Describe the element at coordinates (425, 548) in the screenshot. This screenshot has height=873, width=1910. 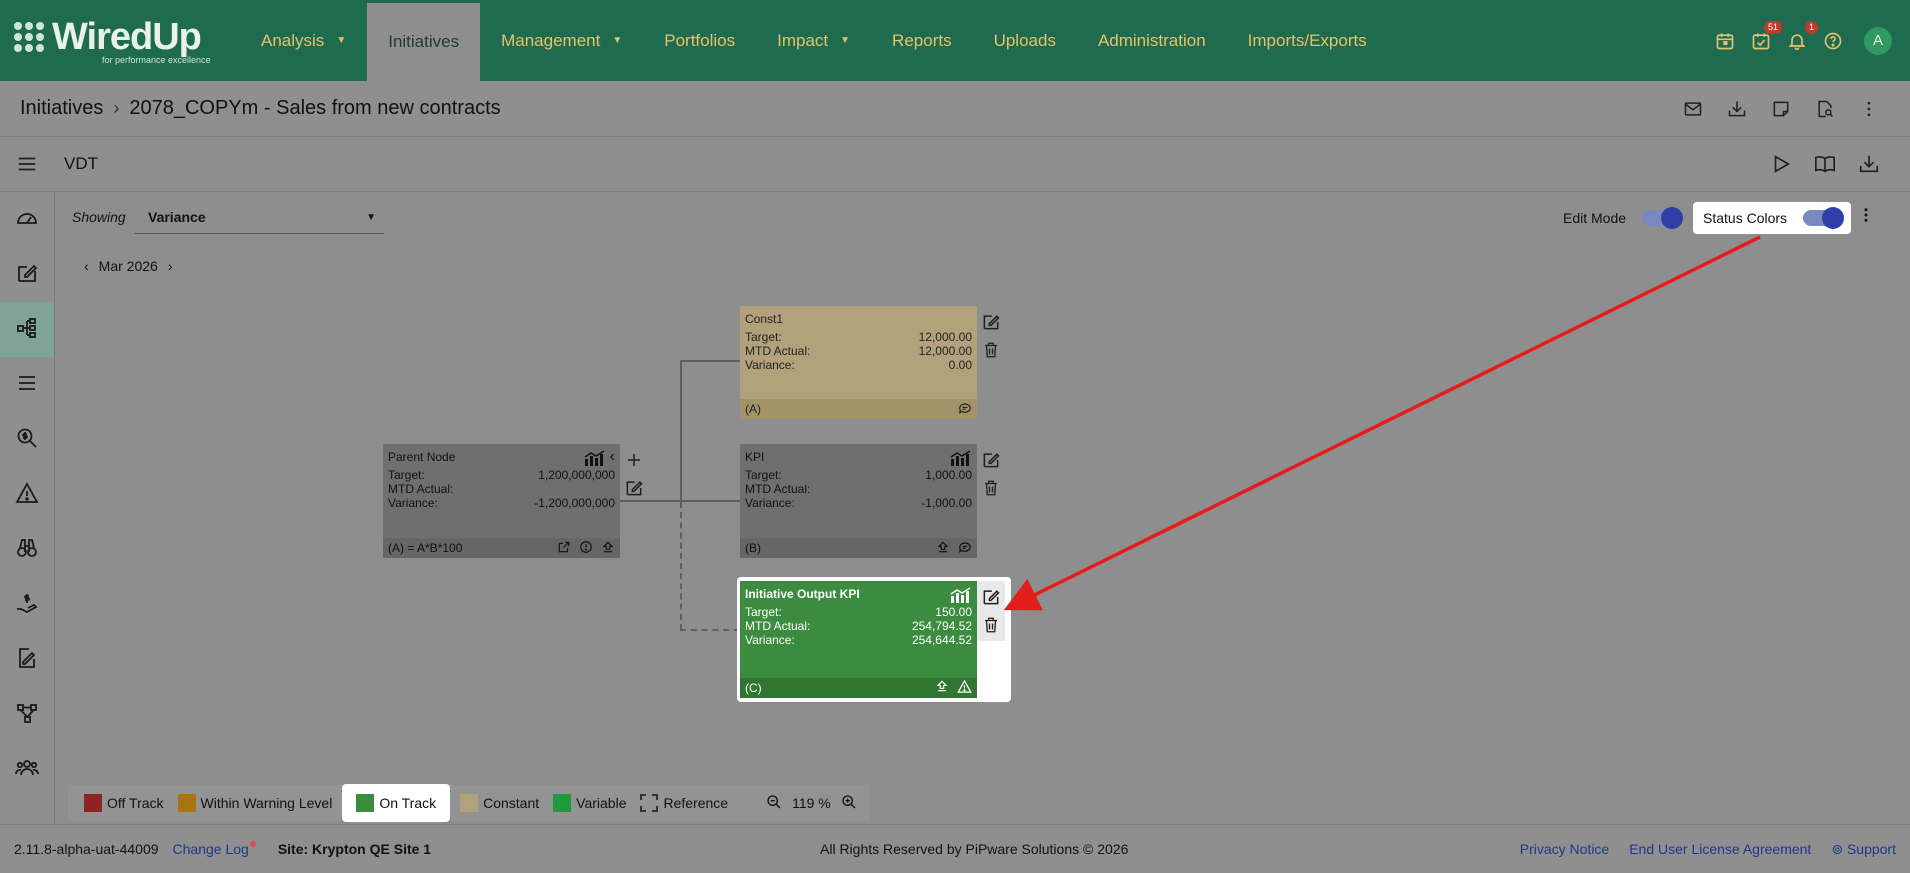
I see `node-formula: (A) = A*B*100` at that location.